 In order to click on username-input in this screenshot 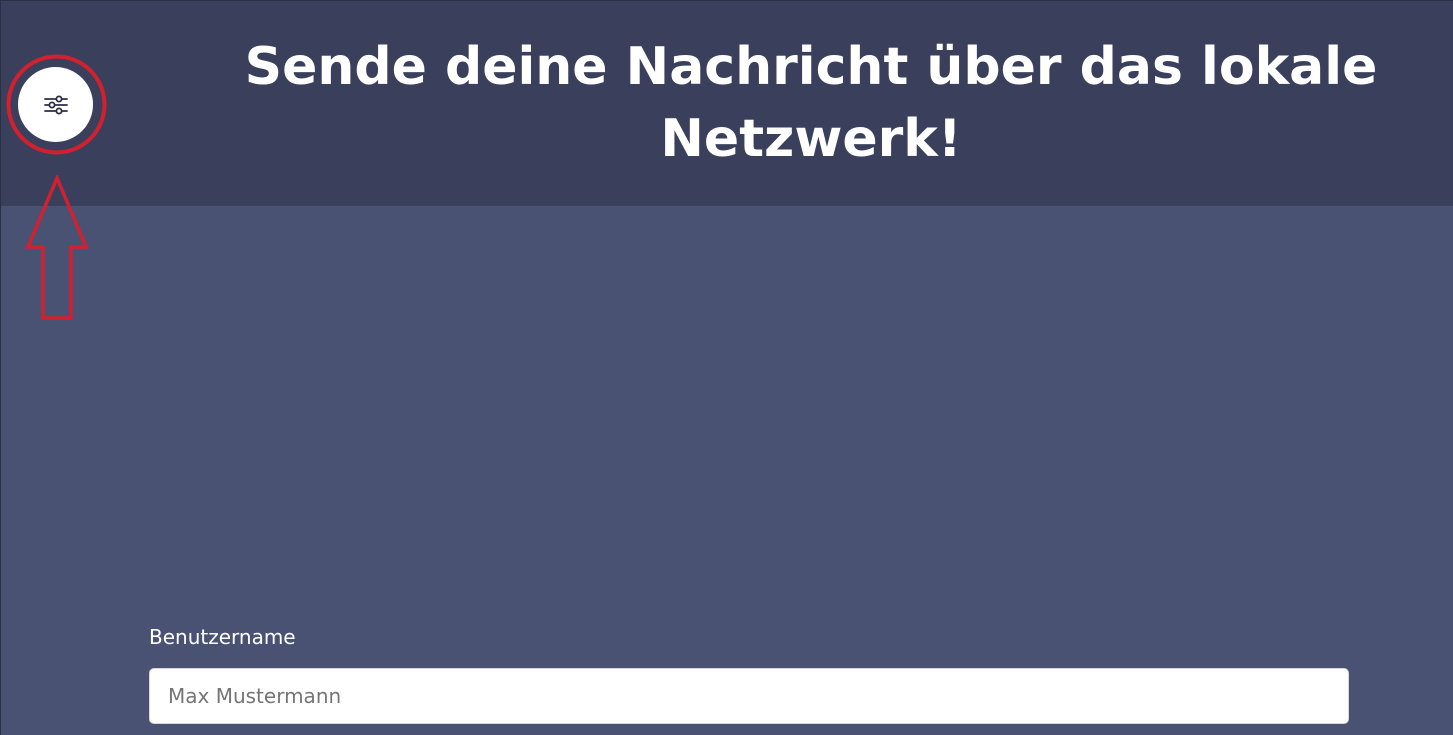, I will do `click(749, 696)`.